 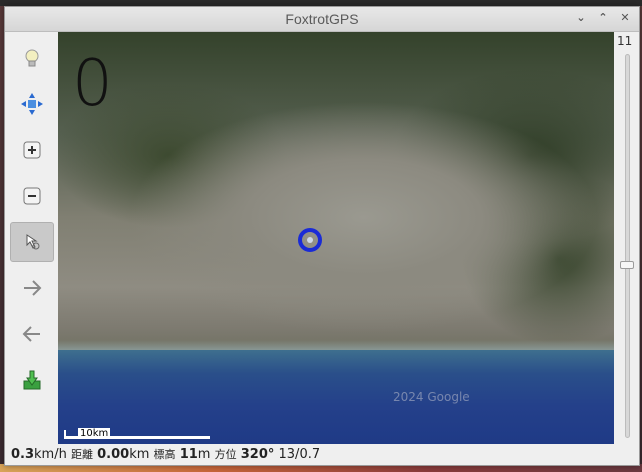 I want to click on heading-value: 320°, so click(x=257, y=454).